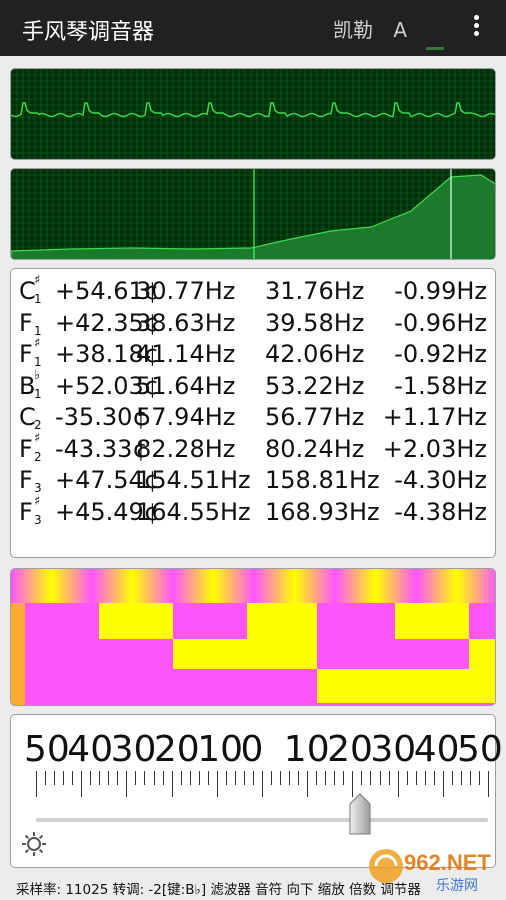 This screenshot has width=506, height=900. Describe the element at coordinates (186, 322) in the screenshot. I see `note-frequency: 38.63Hz` at that location.